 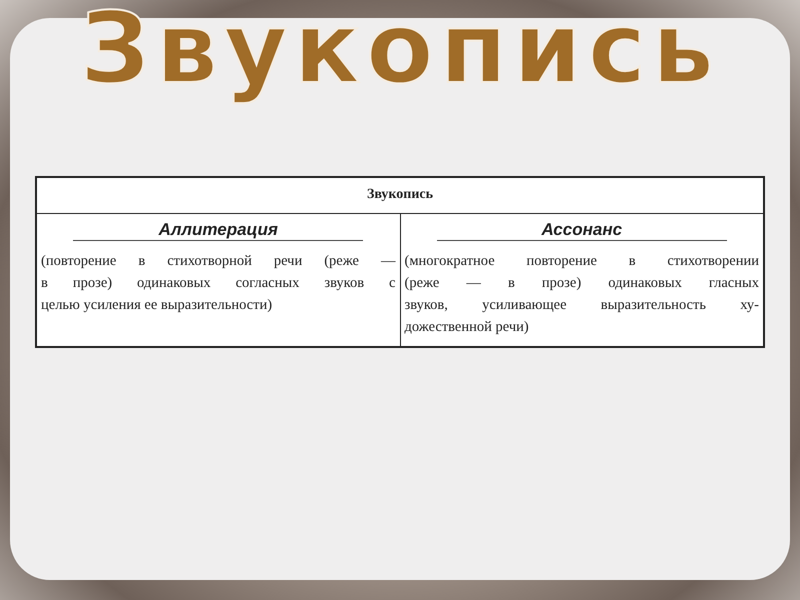 I want to click on column-heading: Ассонанс, so click(x=581, y=231).